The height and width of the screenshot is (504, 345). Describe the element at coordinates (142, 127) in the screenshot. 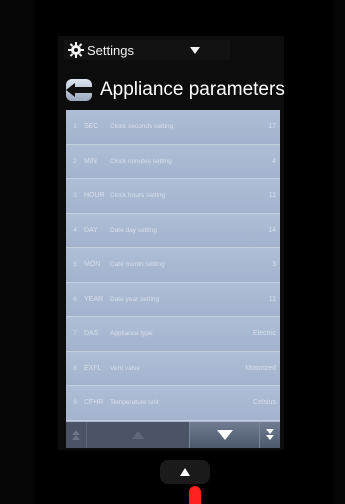

I see `row-description: Clock seconds setting` at that location.